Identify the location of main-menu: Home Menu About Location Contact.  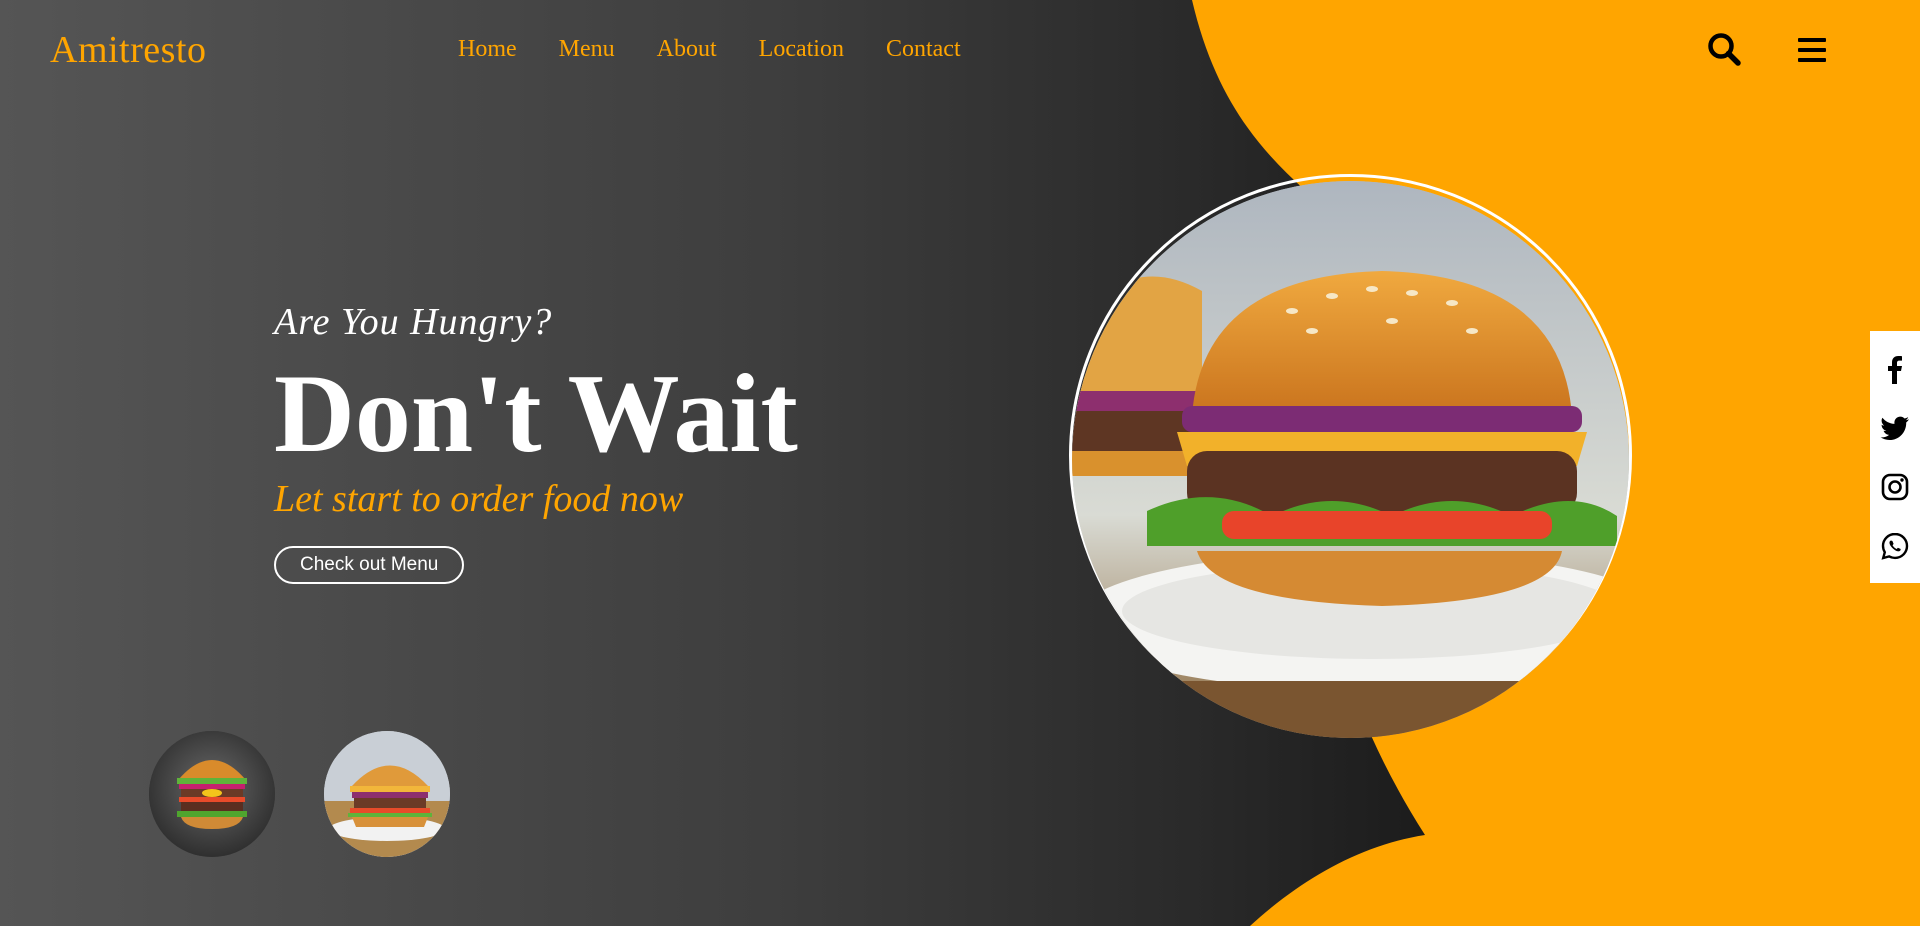
(709, 49).